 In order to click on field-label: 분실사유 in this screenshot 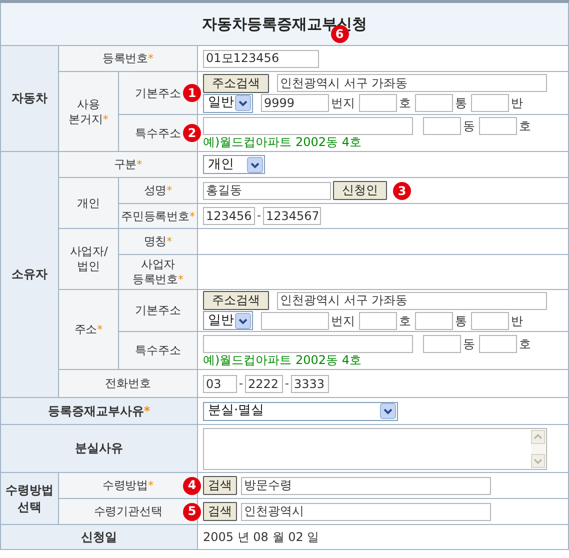, I will do `click(99, 448)`.